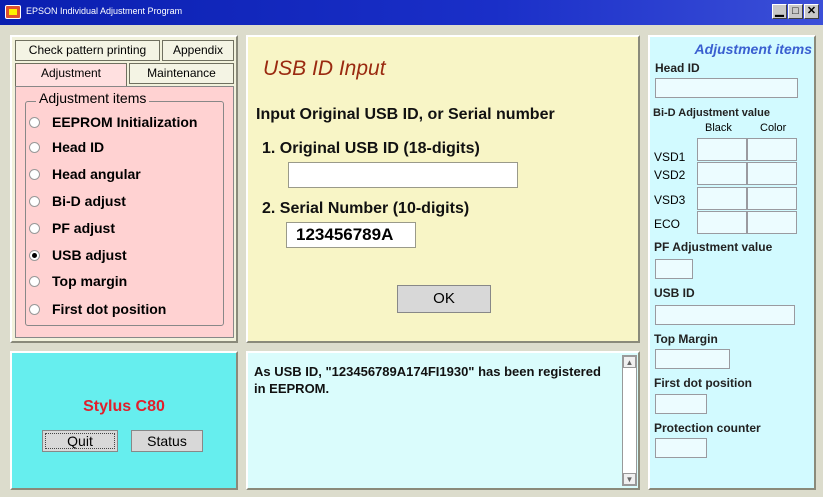  What do you see at coordinates (405, 114) in the screenshot?
I see `usb-instruction-text: Input Original USB ID, or Serial number` at bounding box center [405, 114].